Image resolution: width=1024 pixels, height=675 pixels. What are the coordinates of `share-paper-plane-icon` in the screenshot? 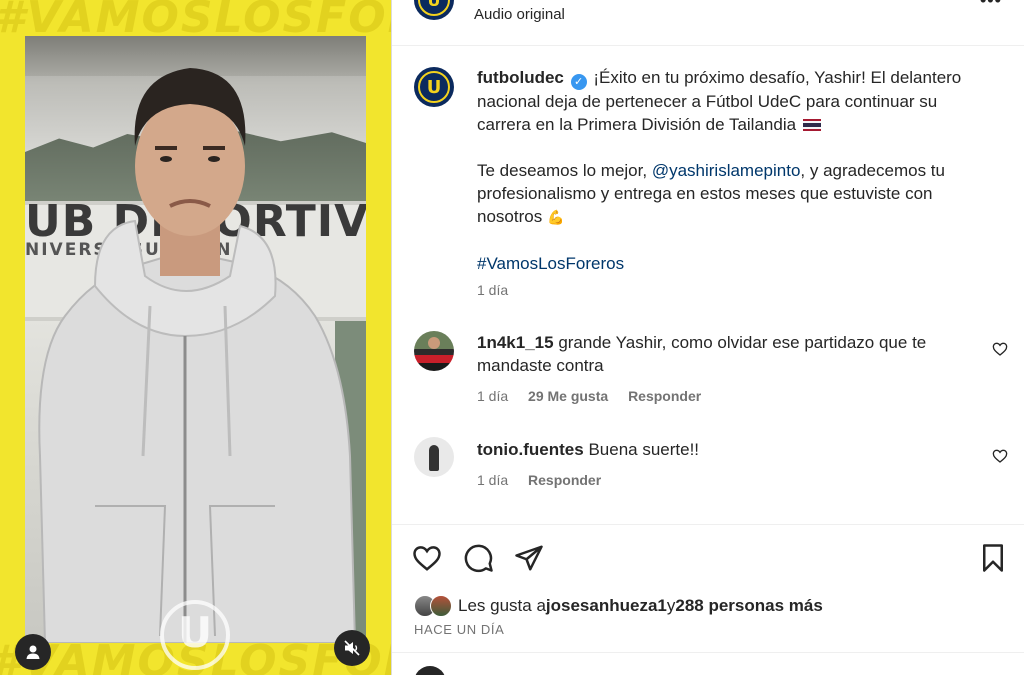 It's located at (529, 558).